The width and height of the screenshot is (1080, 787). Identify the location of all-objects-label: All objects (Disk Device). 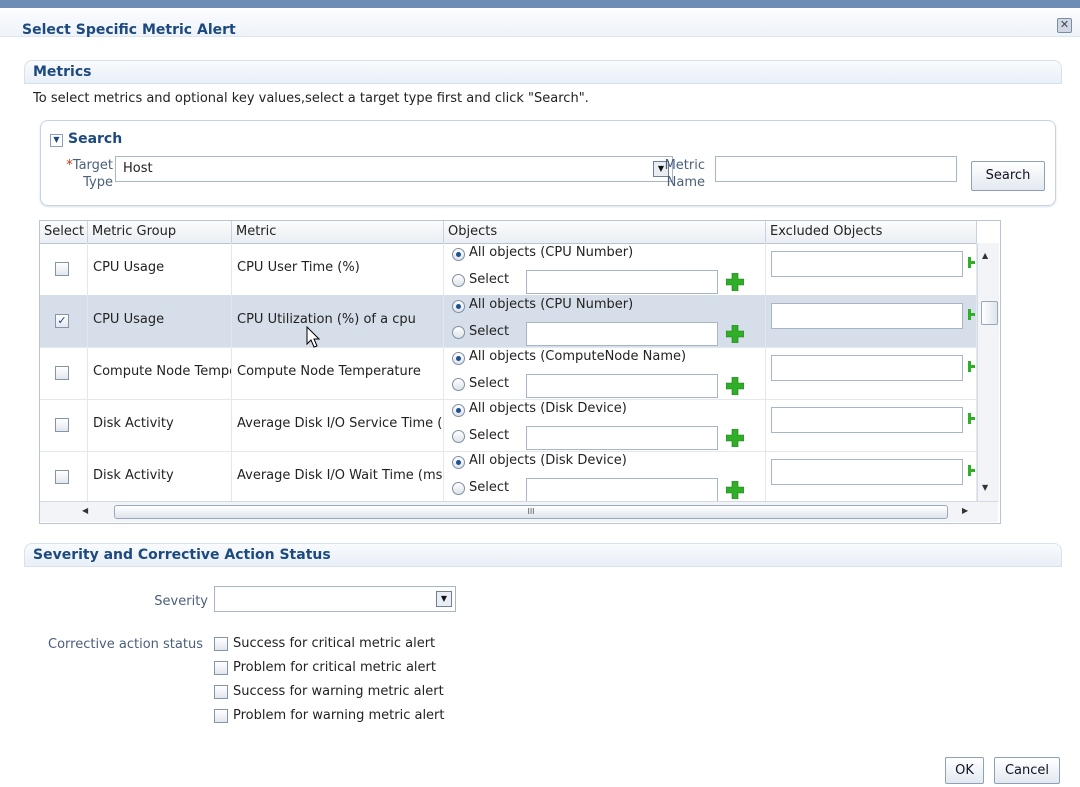
(548, 408).